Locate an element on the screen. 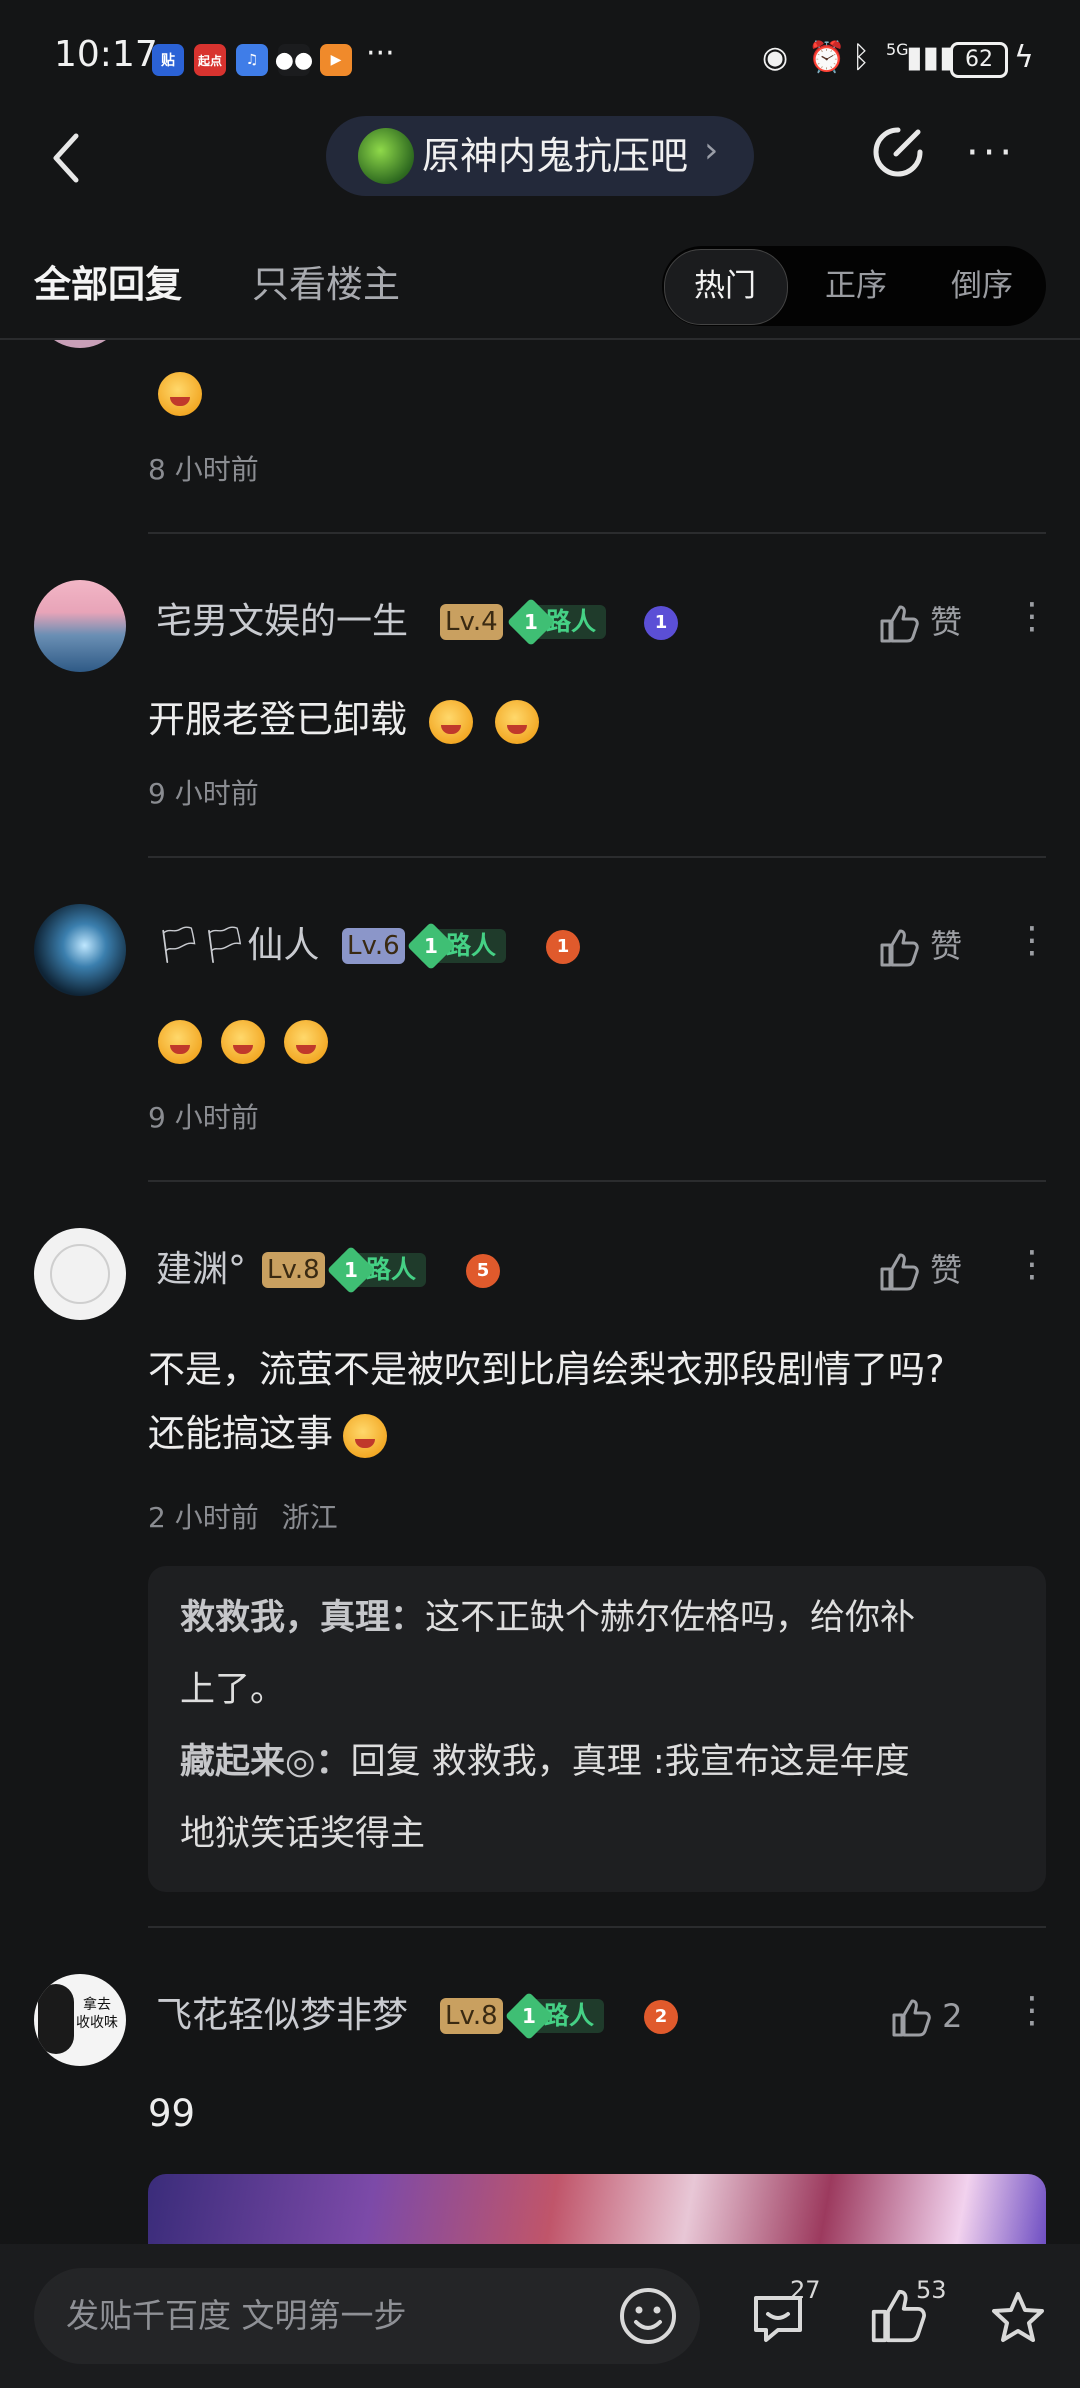 The width and height of the screenshot is (1080, 2388). favorite-button is located at coordinates (1018, 2318).